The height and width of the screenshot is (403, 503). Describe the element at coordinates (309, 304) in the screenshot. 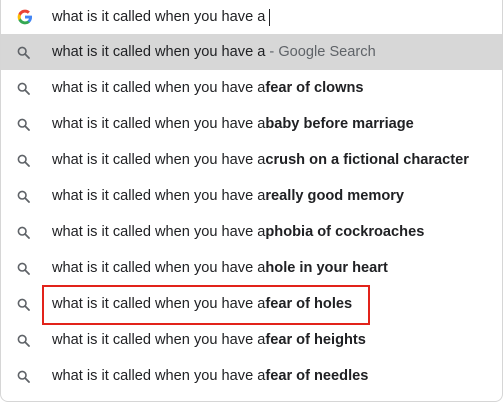

I see `suggestion-completion: fear of holes` at that location.